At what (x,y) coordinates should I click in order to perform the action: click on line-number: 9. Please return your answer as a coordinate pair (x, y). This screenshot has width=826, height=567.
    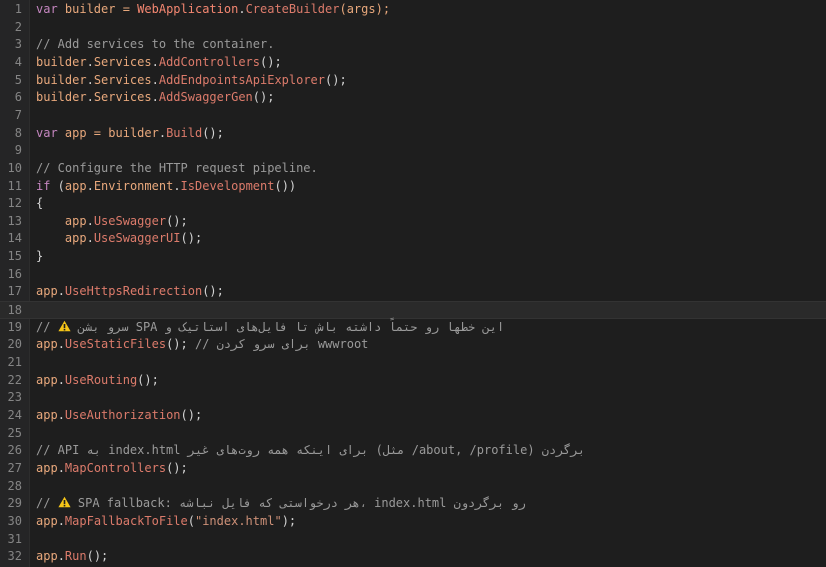
    Looking at the image, I should click on (18, 150).